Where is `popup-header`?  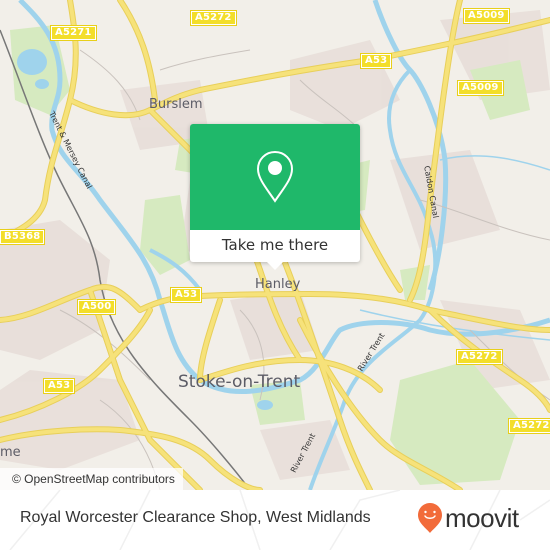
popup-header is located at coordinates (275, 177).